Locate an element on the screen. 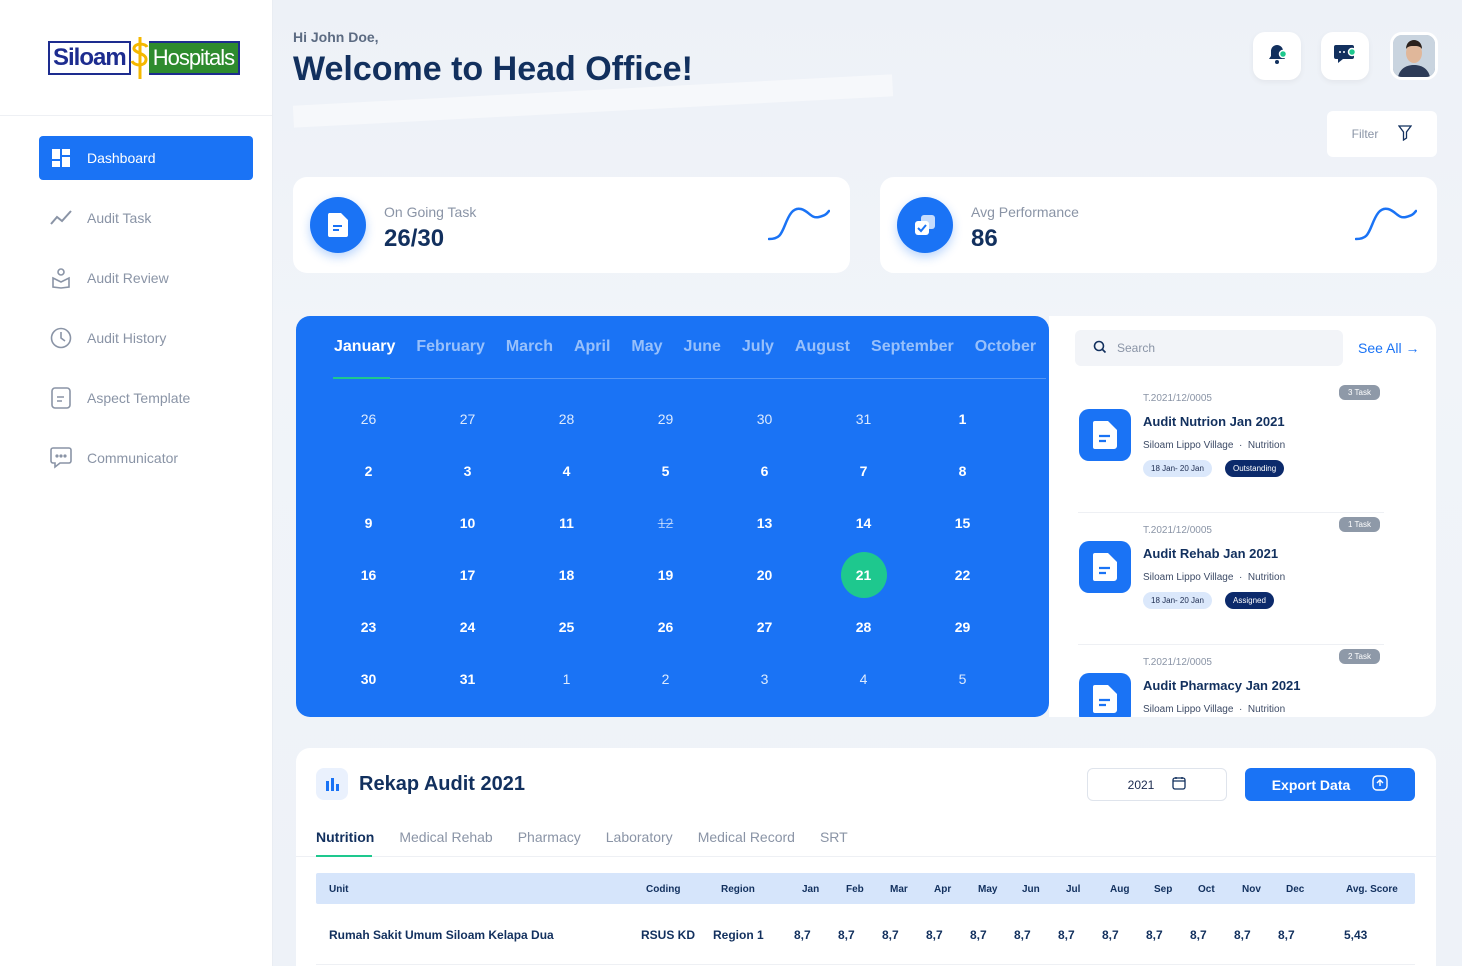 The width and height of the screenshot is (1462, 966). sidebar-item-audit-review: Audit Review is located at coordinates (146, 278).